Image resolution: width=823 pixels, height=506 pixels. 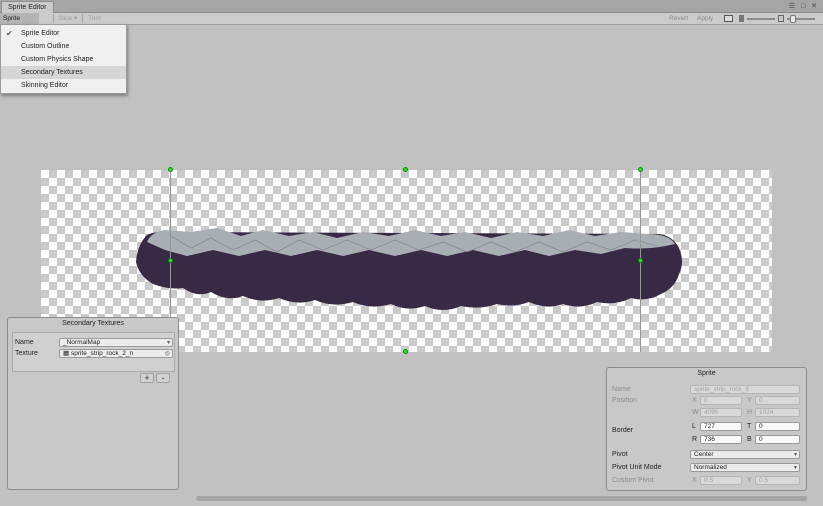 What do you see at coordinates (405, 351) in the screenshot?
I see `rect-handle-bottom` at bounding box center [405, 351].